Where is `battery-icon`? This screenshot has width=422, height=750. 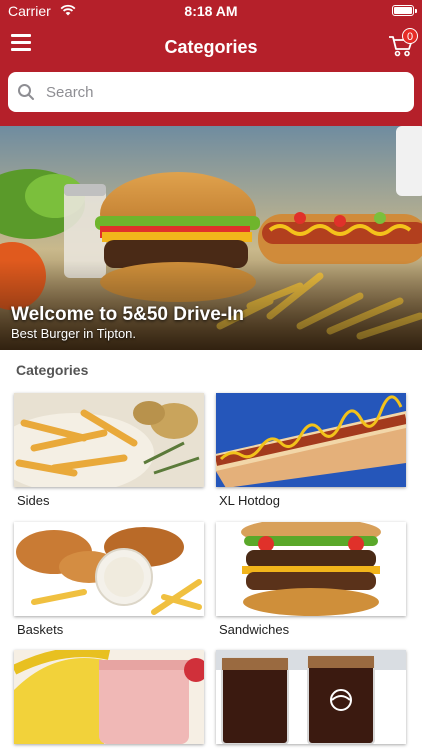
battery-icon is located at coordinates (404, 10).